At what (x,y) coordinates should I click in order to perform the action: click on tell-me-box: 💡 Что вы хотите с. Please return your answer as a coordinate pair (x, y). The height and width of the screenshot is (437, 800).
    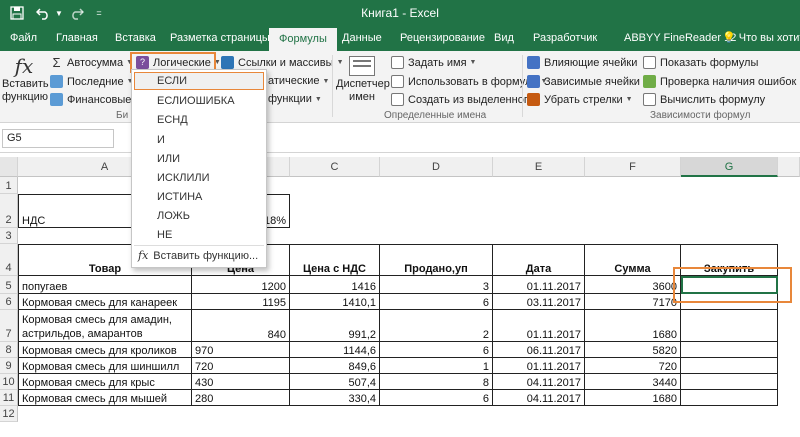
    Looking at the image, I should click on (761, 38).